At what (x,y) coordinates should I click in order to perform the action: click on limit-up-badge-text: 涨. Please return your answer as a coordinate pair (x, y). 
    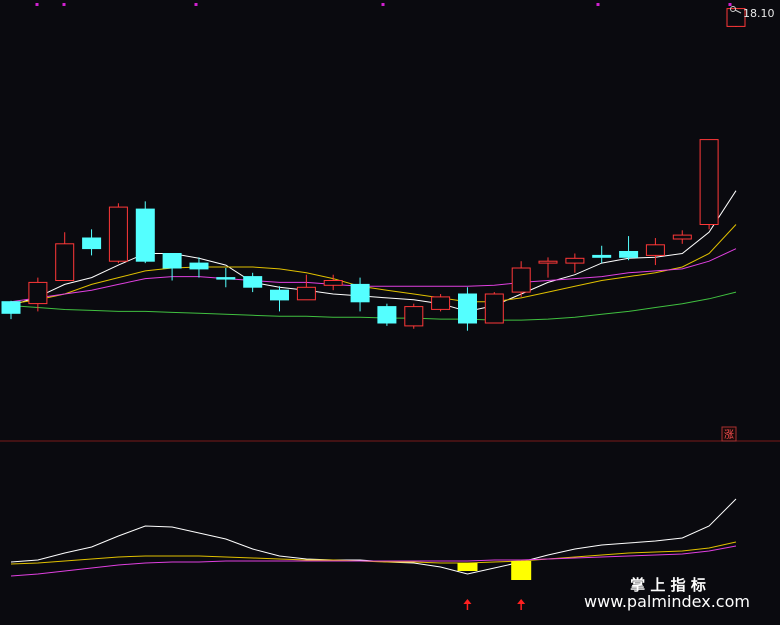
    Looking at the image, I should click on (729, 435).